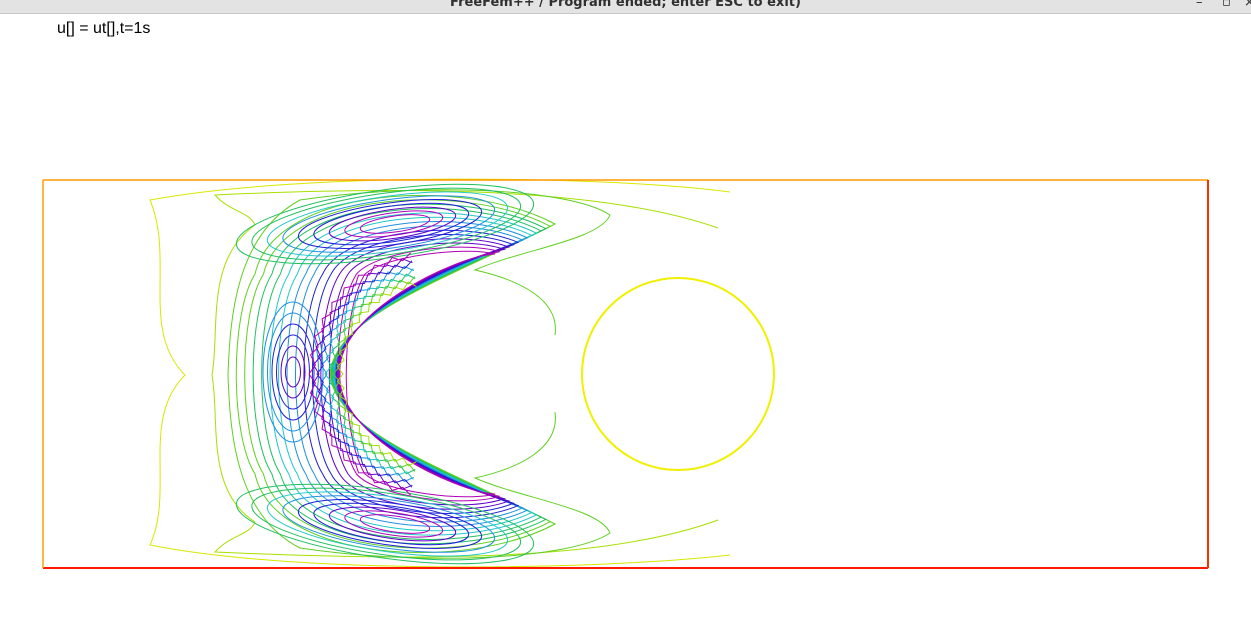 This screenshot has height=630, width=1251. Describe the element at coordinates (678, 374) in the screenshot. I see `obstacle-circle` at that location.